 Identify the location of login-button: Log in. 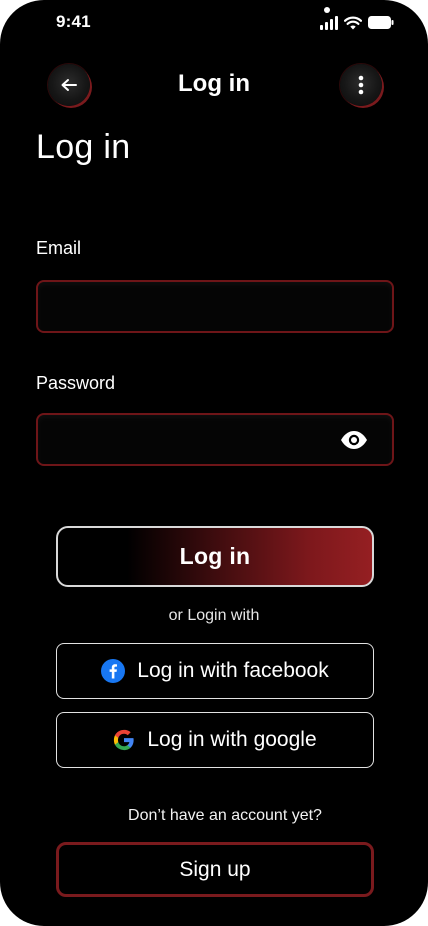
(215, 556).